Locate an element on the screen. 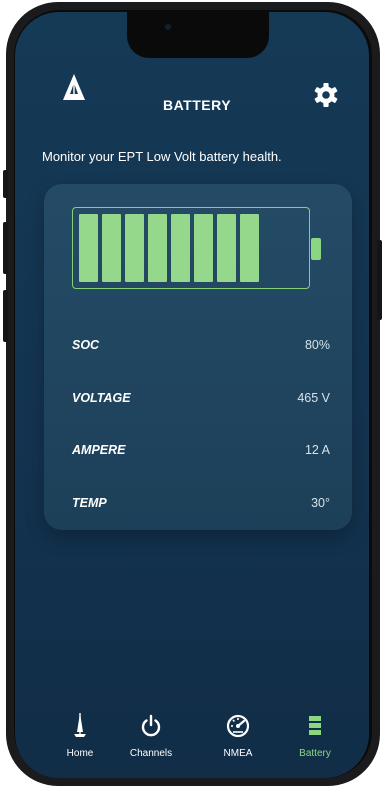 This screenshot has width=384, height=789. tab-battery: Battery is located at coordinates (315, 735).